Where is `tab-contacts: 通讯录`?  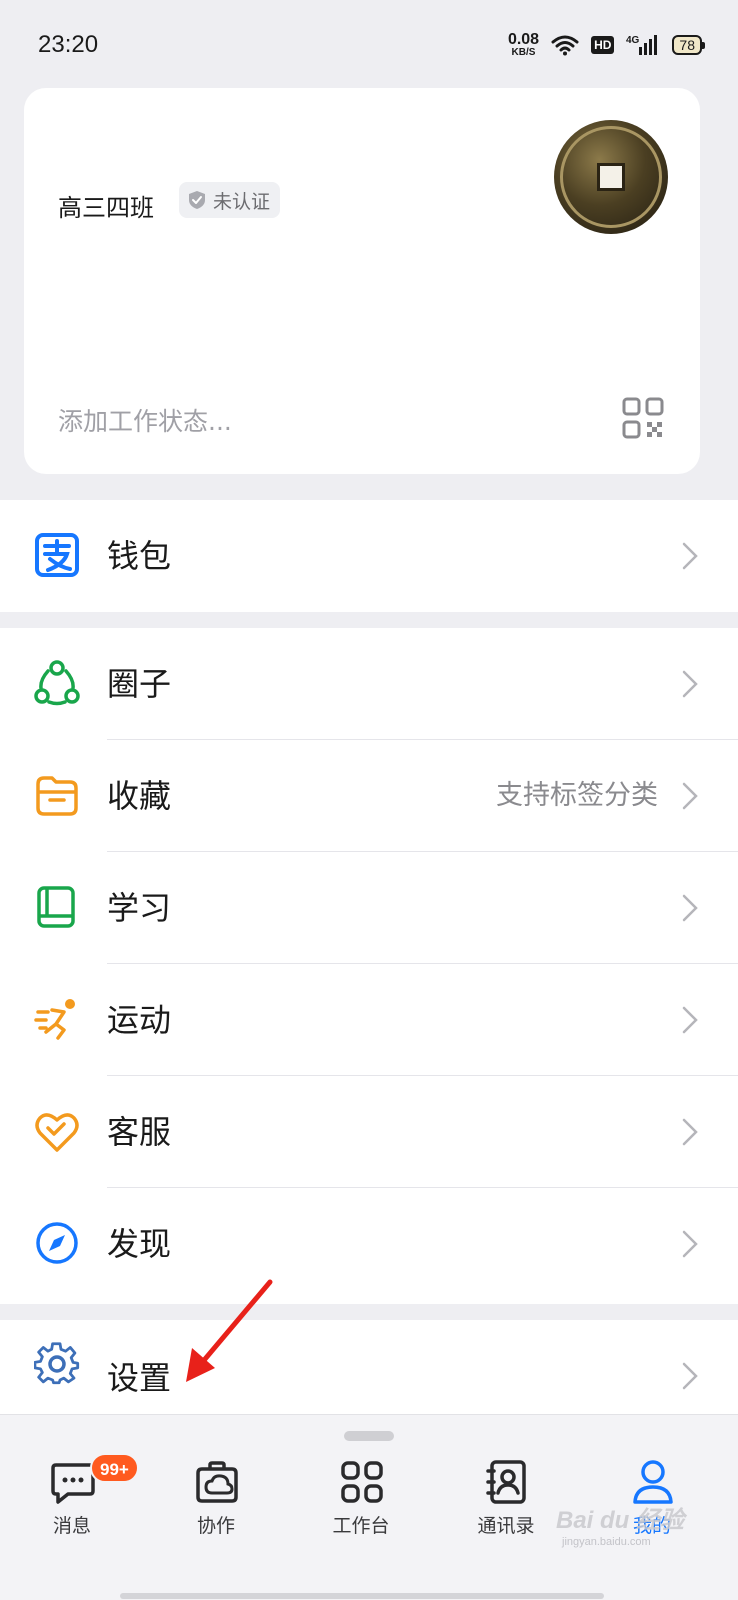
tab-contacts: 通讯录 is located at coordinates (506, 1504).